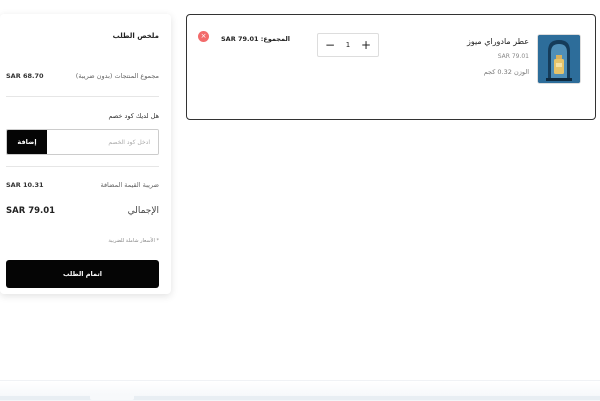 Image resolution: width=600 pixels, height=401 pixels. Describe the element at coordinates (25, 76) in the screenshot. I see `subtotal-value: SAR 68.70` at that location.